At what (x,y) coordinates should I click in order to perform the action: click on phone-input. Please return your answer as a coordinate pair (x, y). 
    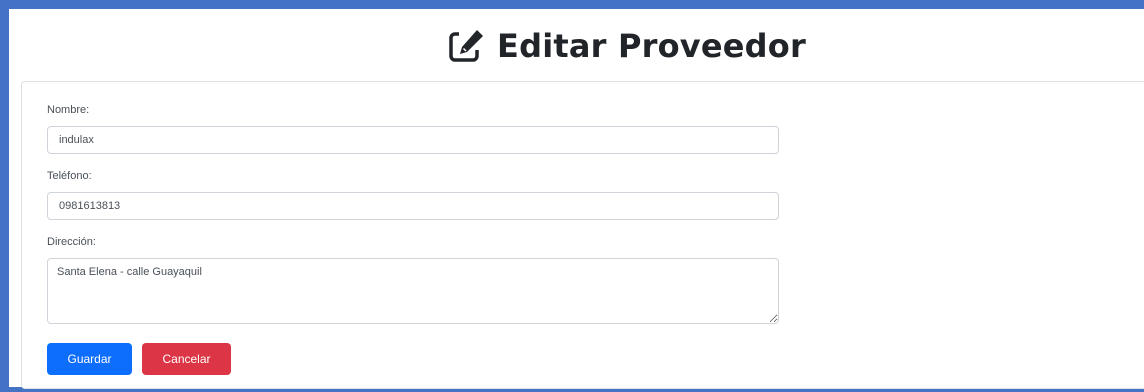
    Looking at the image, I should click on (413, 206).